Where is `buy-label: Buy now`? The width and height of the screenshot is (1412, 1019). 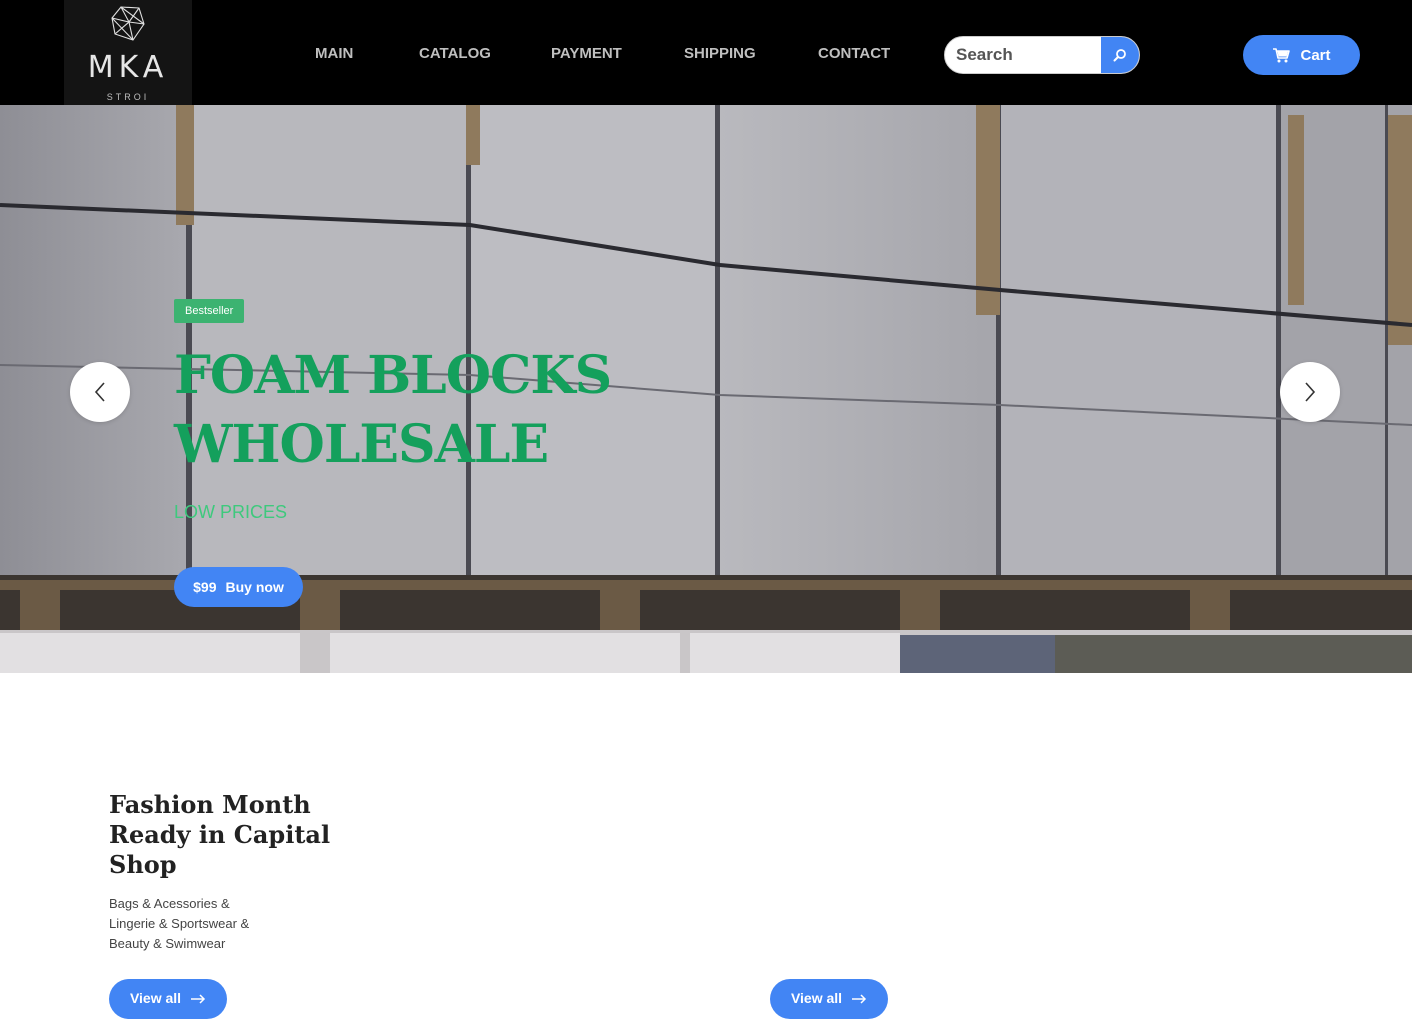 buy-label: Buy now is located at coordinates (254, 587).